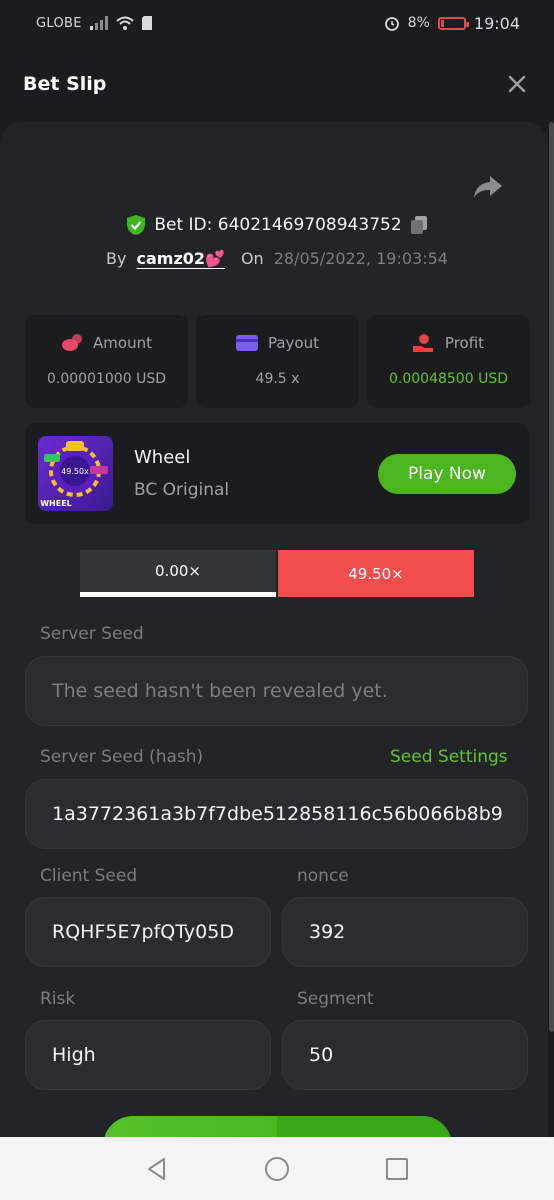 Image resolution: width=554 pixels, height=1200 pixels. I want to click on profit-card: Profit 0.00048500 USD, so click(448, 361).